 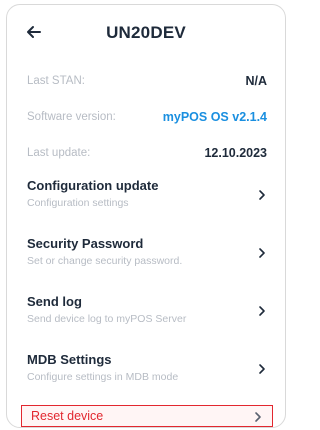 I want to click on menu-item-title: Security Password, so click(x=85, y=243).